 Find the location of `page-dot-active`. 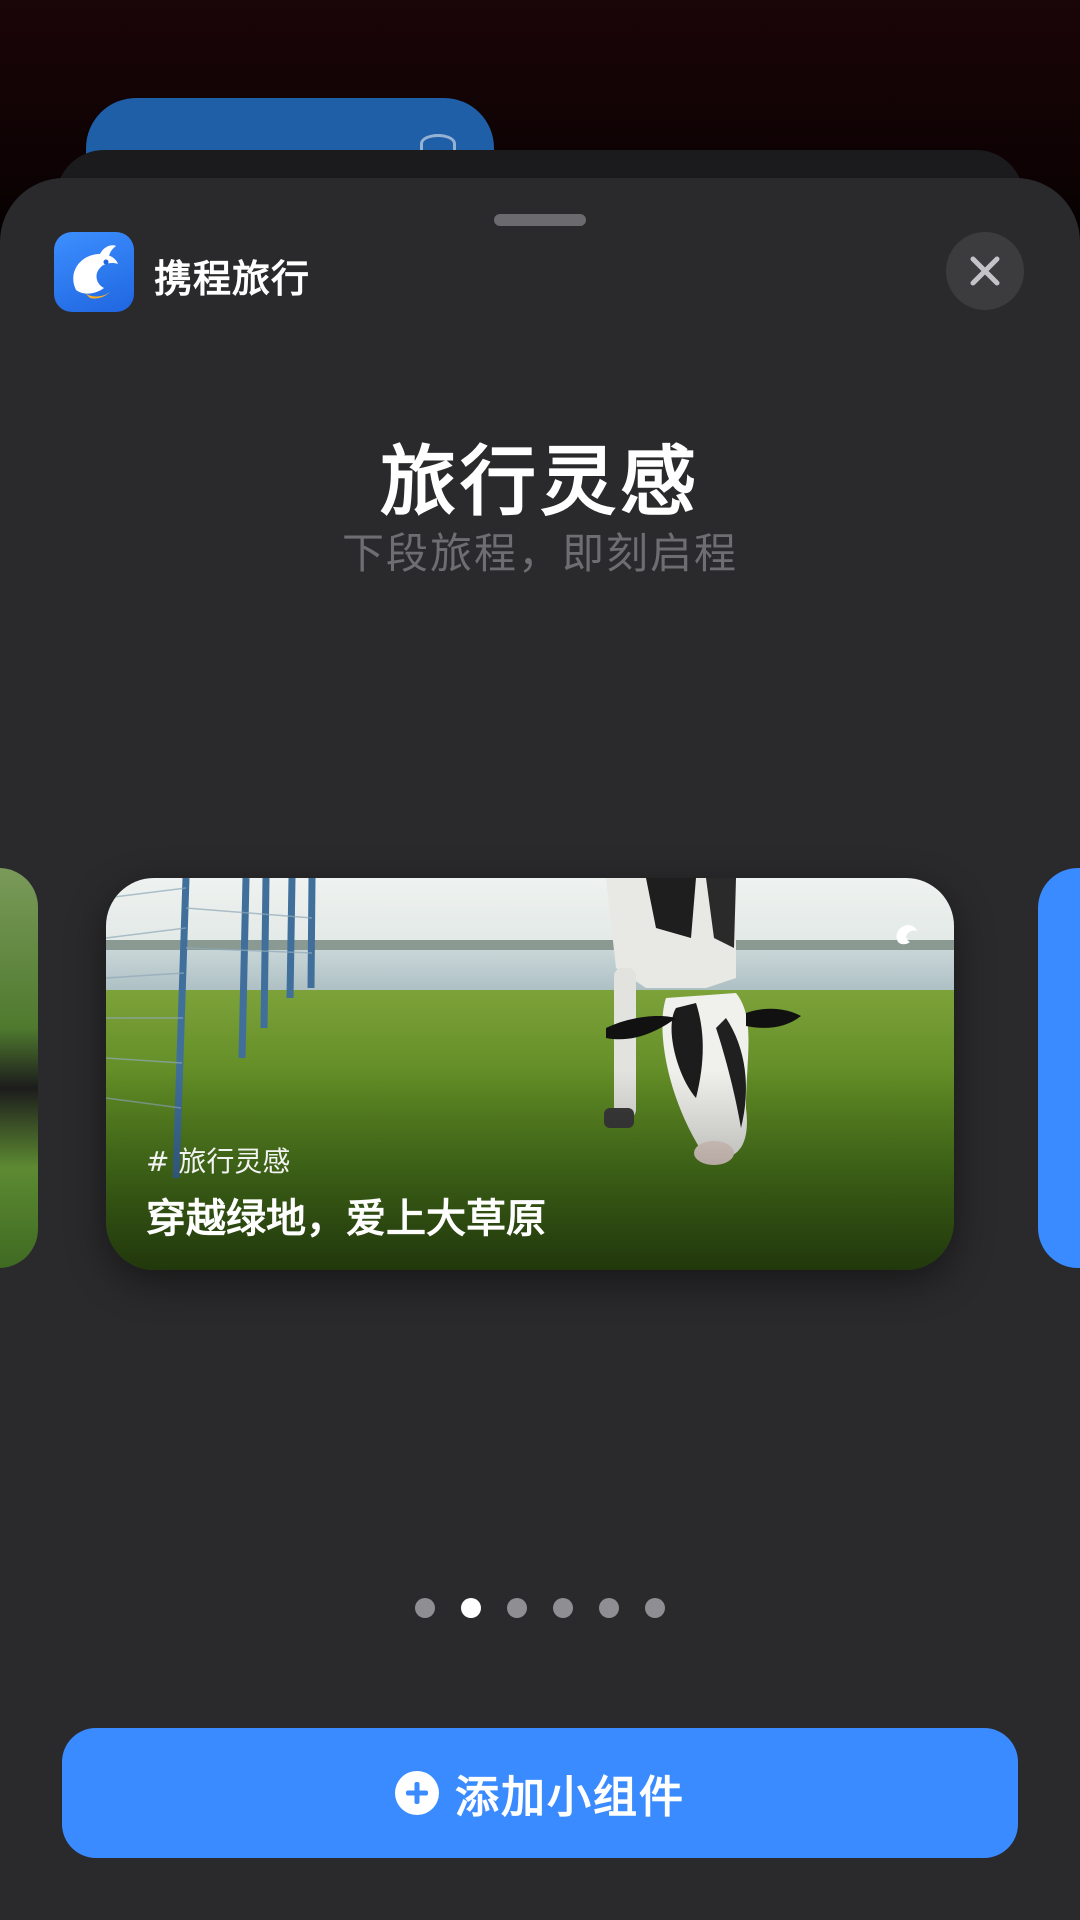

page-dot-active is located at coordinates (471, 1608).